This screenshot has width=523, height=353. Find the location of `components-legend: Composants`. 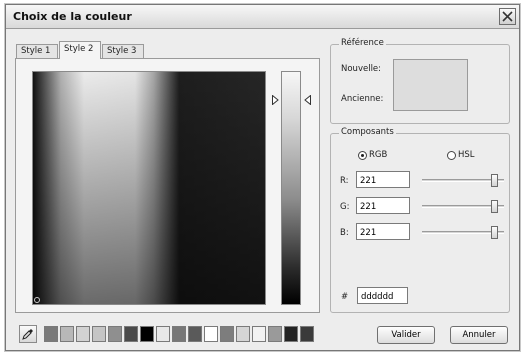

components-legend: Composants is located at coordinates (367, 132).